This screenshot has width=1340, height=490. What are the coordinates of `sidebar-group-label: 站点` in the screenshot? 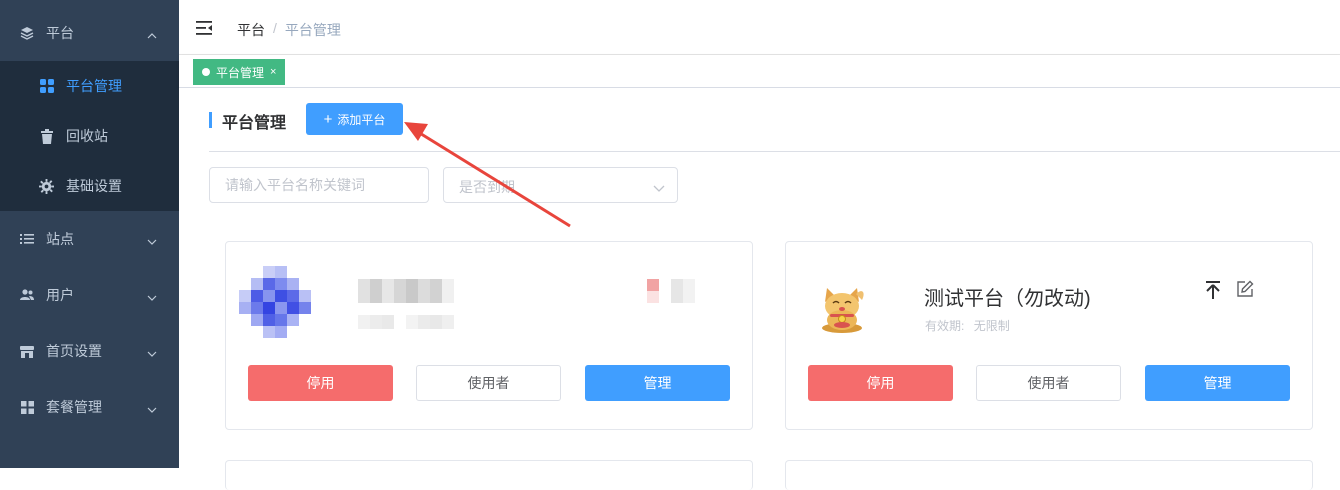 It's located at (60, 239).